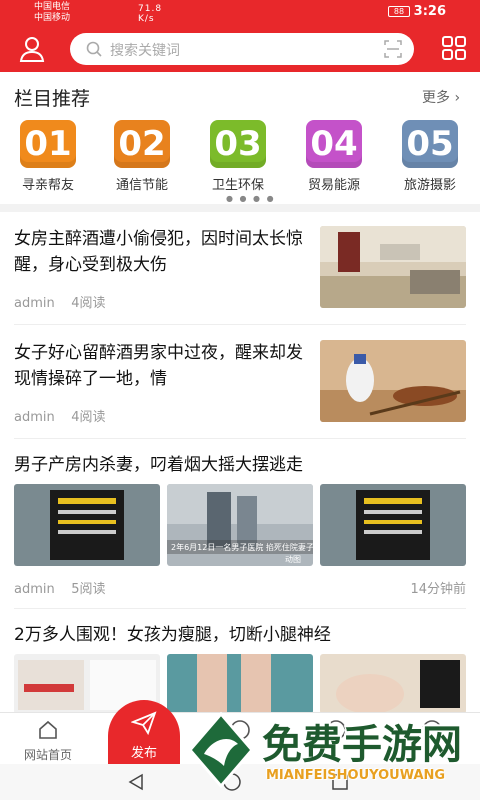 The height and width of the screenshot is (800, 480). Describe the element at coordinates (158, 366) in the screenshot. I see `news-title: 女子好心留醉酒男家中过夜，醒来却发现情操碎了一地，情` at that location.